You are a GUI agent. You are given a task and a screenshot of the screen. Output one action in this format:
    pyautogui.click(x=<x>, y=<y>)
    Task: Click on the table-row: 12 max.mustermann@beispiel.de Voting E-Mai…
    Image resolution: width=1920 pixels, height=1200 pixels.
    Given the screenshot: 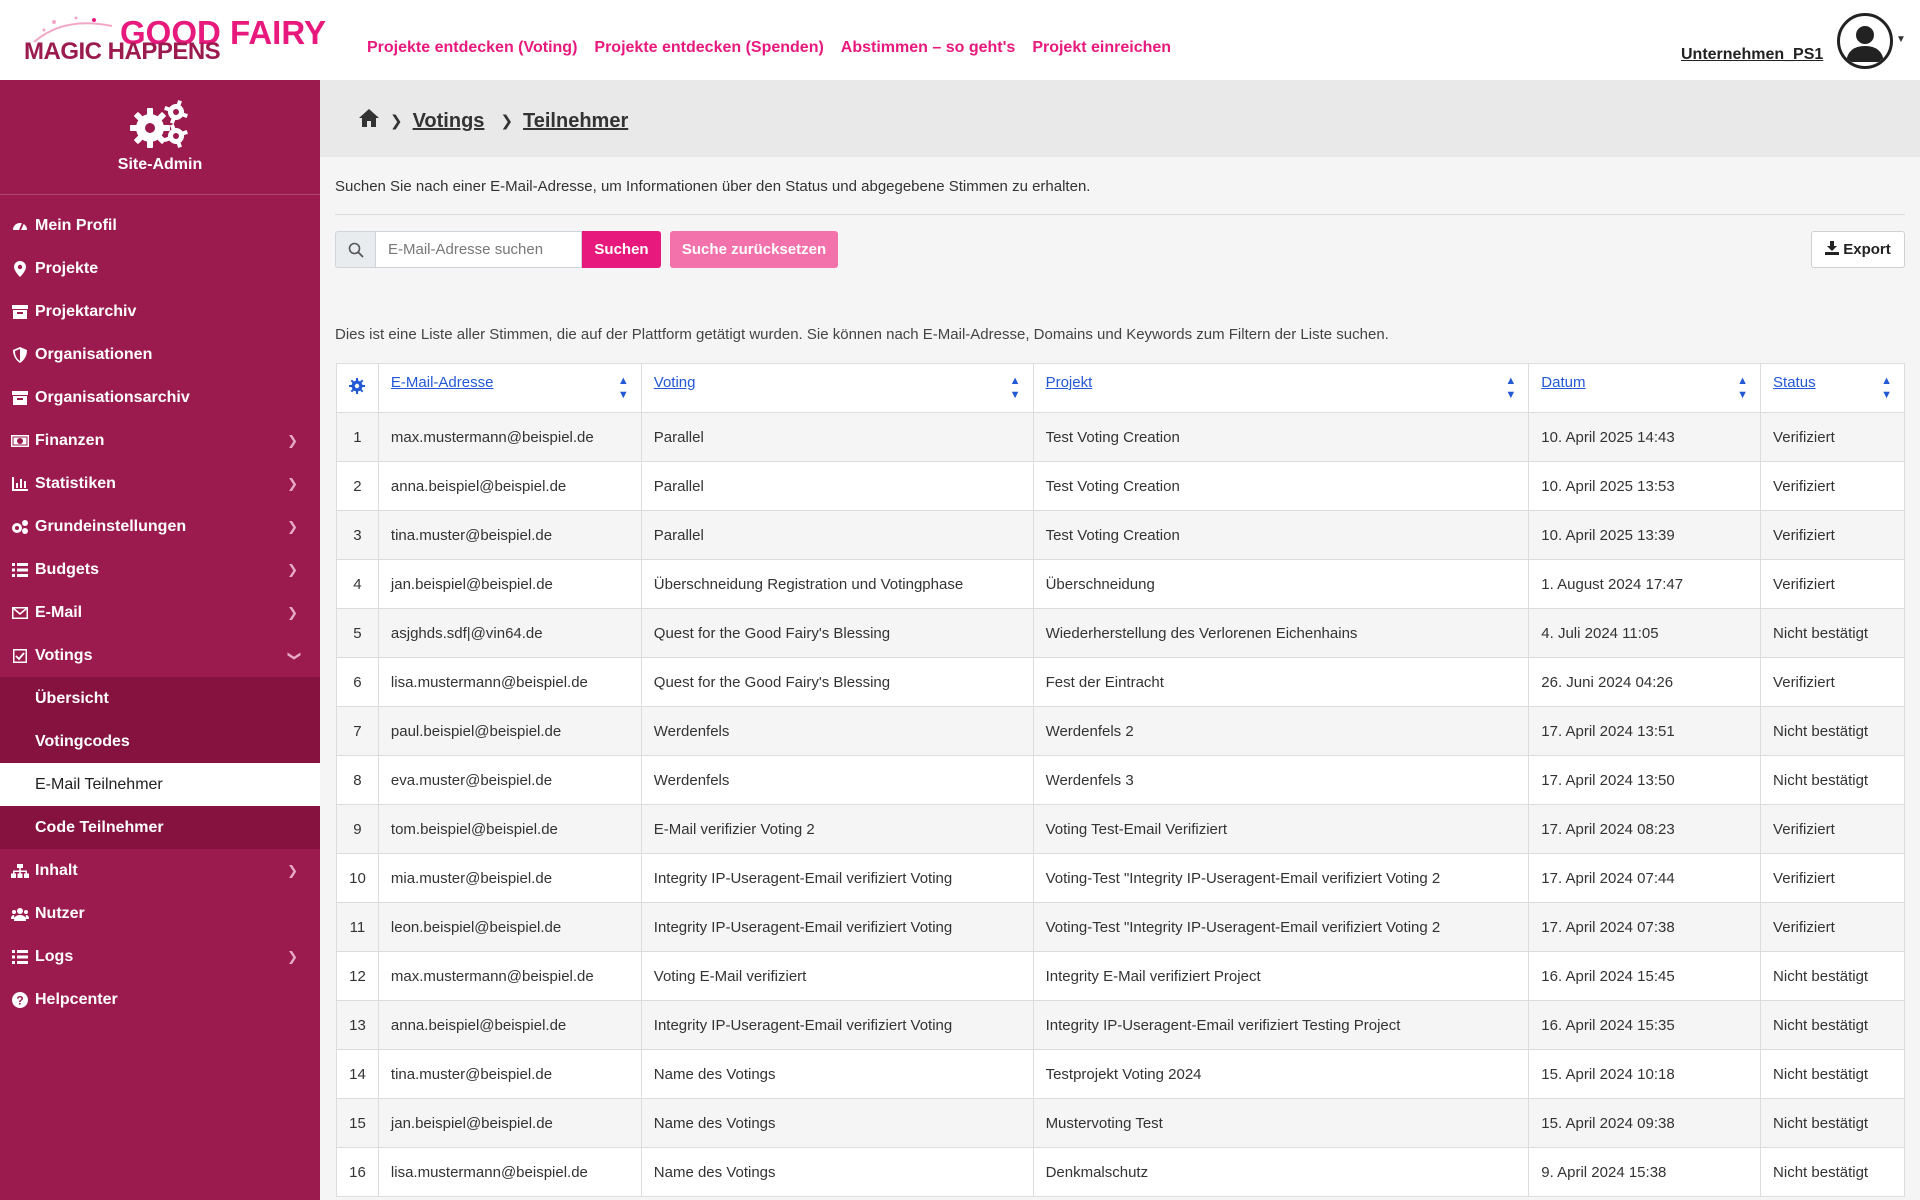 What is the action you would take?
    pyautogui.click(x=1120, y=976)
    